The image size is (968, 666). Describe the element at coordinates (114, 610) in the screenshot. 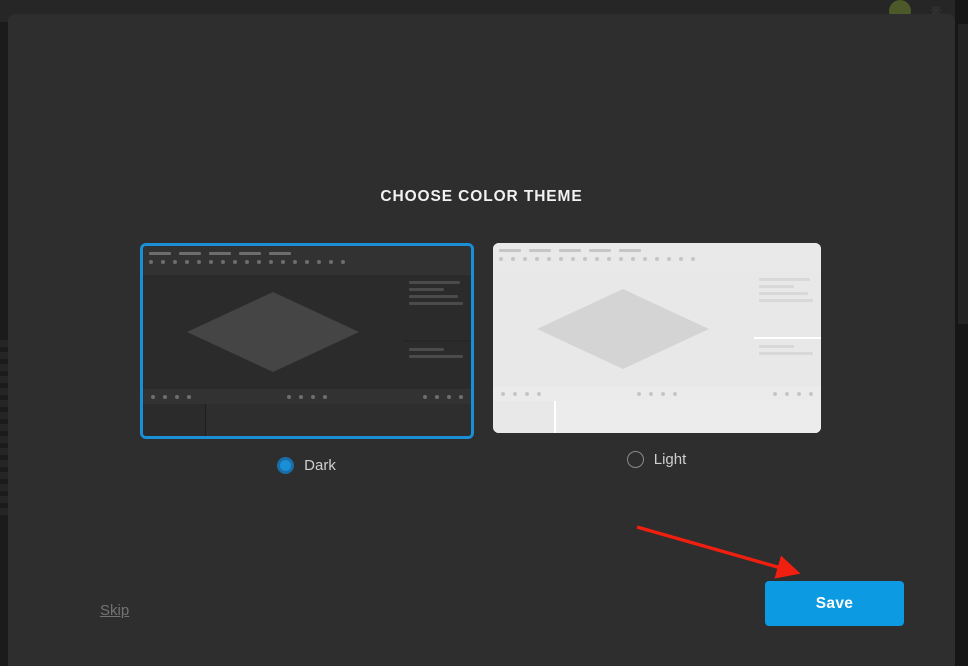

I see `skip-link: Skip` at that location.